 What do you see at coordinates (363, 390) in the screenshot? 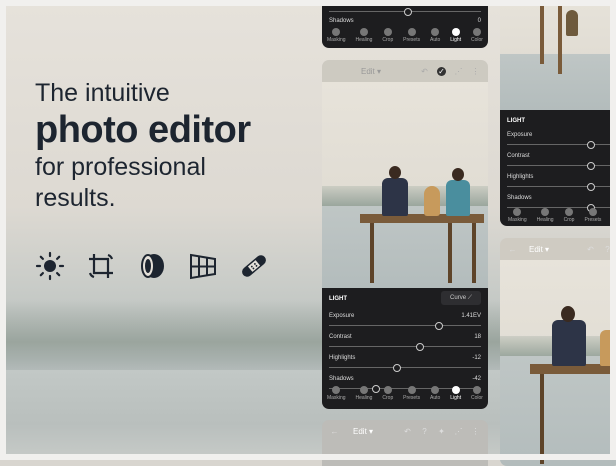
I see `healing-icon` at bounding box center [363, 390].